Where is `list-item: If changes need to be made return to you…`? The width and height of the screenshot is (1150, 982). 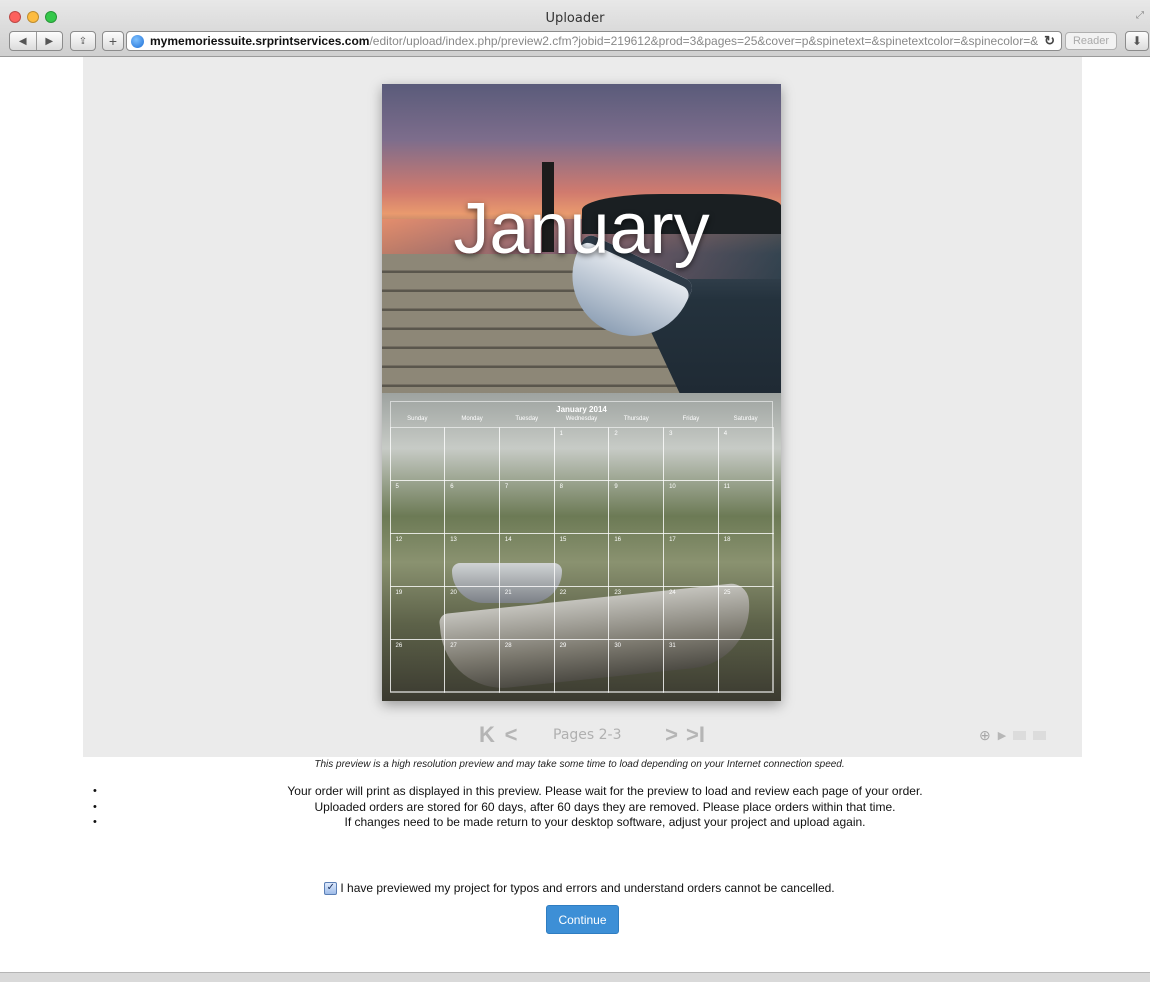 list-item: If changes need to be made return to you… is located at coordinates (599, 823).